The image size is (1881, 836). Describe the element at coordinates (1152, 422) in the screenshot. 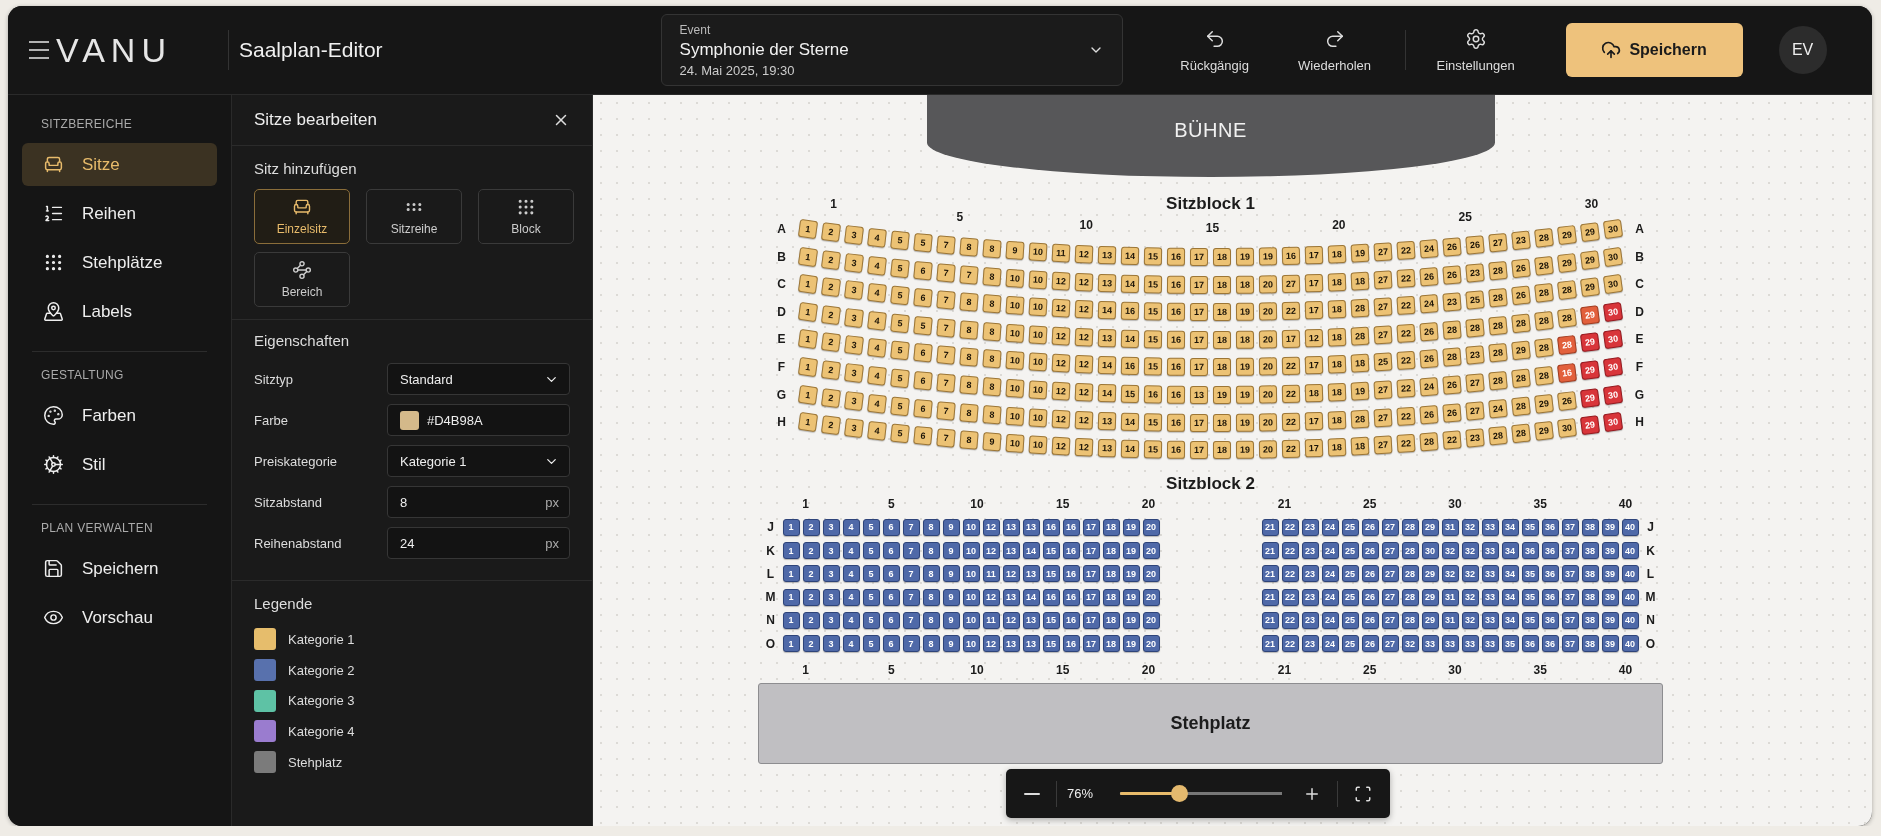

I see `seat: 15` at that location.